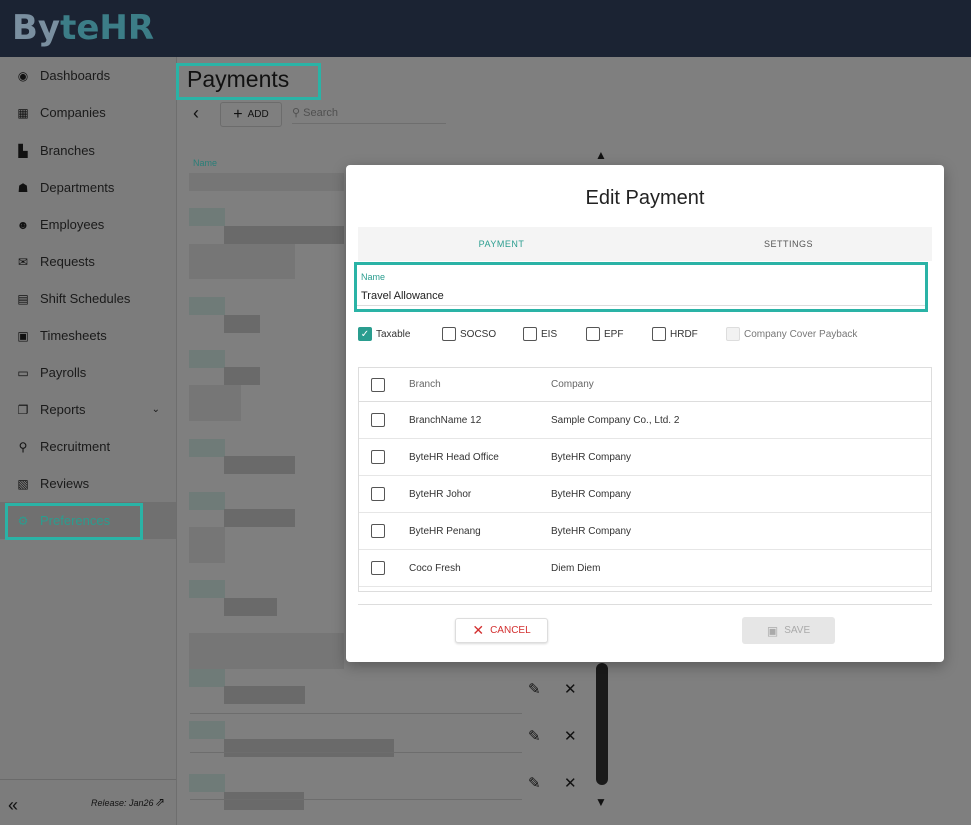 This screenshot has height=825, width=971. I want to click on tab-settings: SETTINGS, so click(788, 244).